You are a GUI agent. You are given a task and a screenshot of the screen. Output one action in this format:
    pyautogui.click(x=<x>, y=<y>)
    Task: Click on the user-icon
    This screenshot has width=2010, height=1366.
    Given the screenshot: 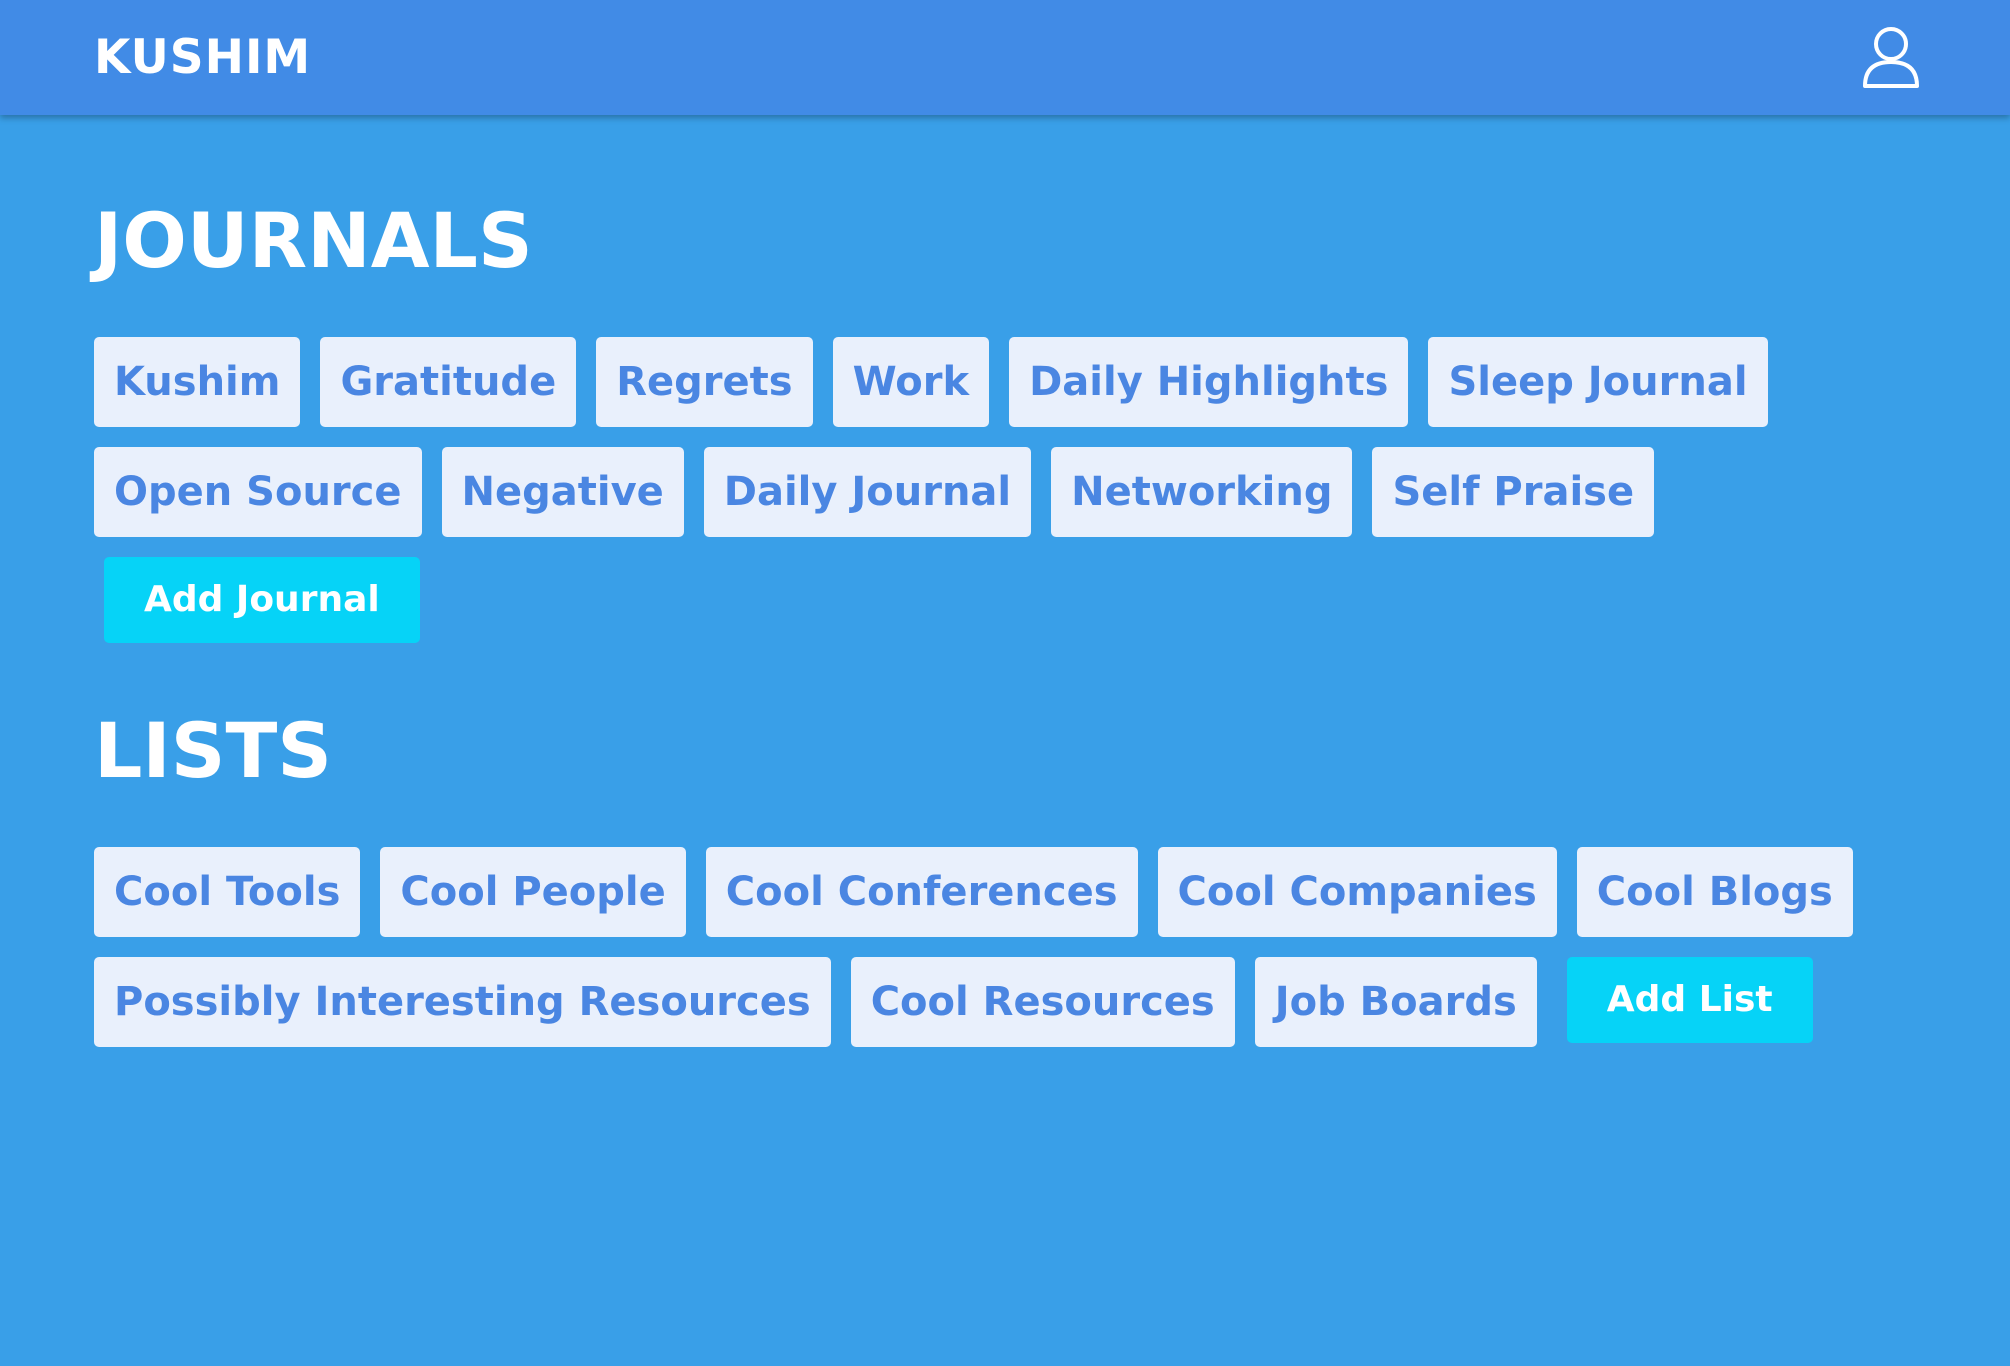 What is the action you would take?
    pyautogui.click(x=1891, y=57)
    